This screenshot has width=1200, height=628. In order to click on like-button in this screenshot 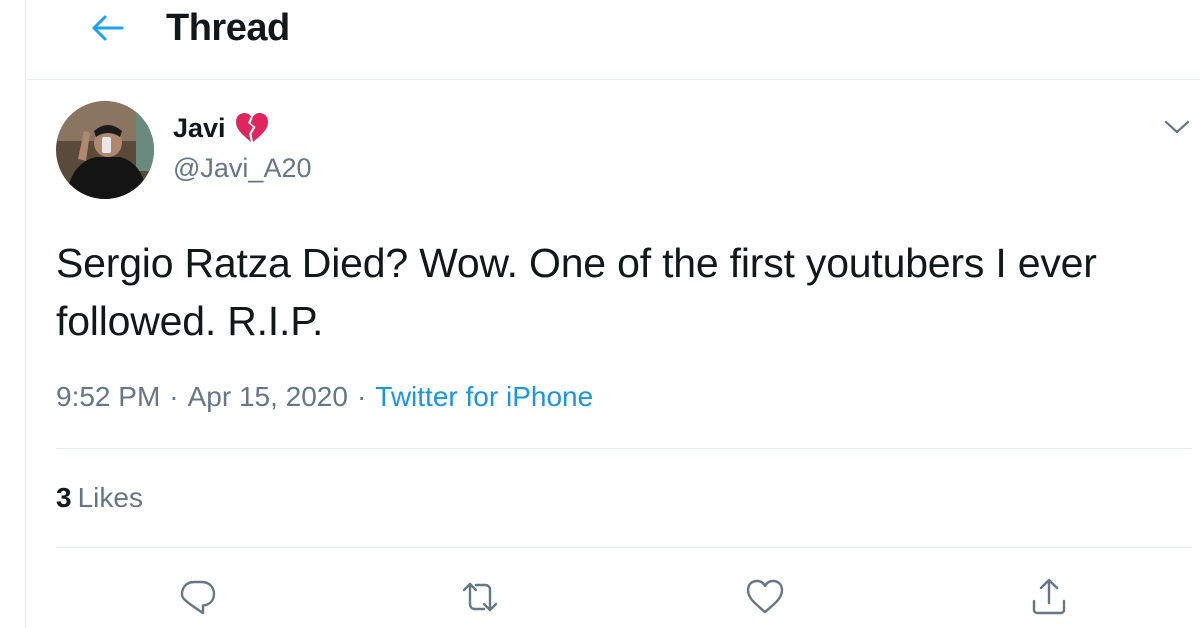, I will do `click(765, 597)`.